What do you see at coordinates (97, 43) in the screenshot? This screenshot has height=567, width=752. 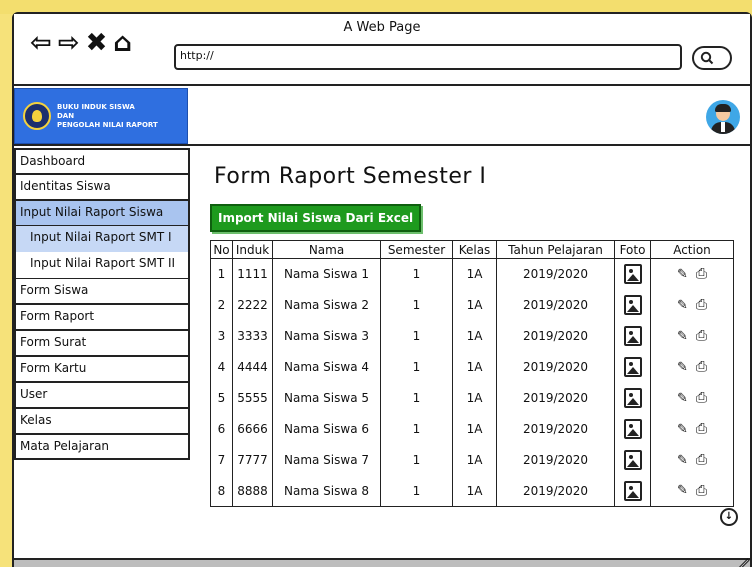 I see `stop-icon: ✖` at bounding box center [97, 43].